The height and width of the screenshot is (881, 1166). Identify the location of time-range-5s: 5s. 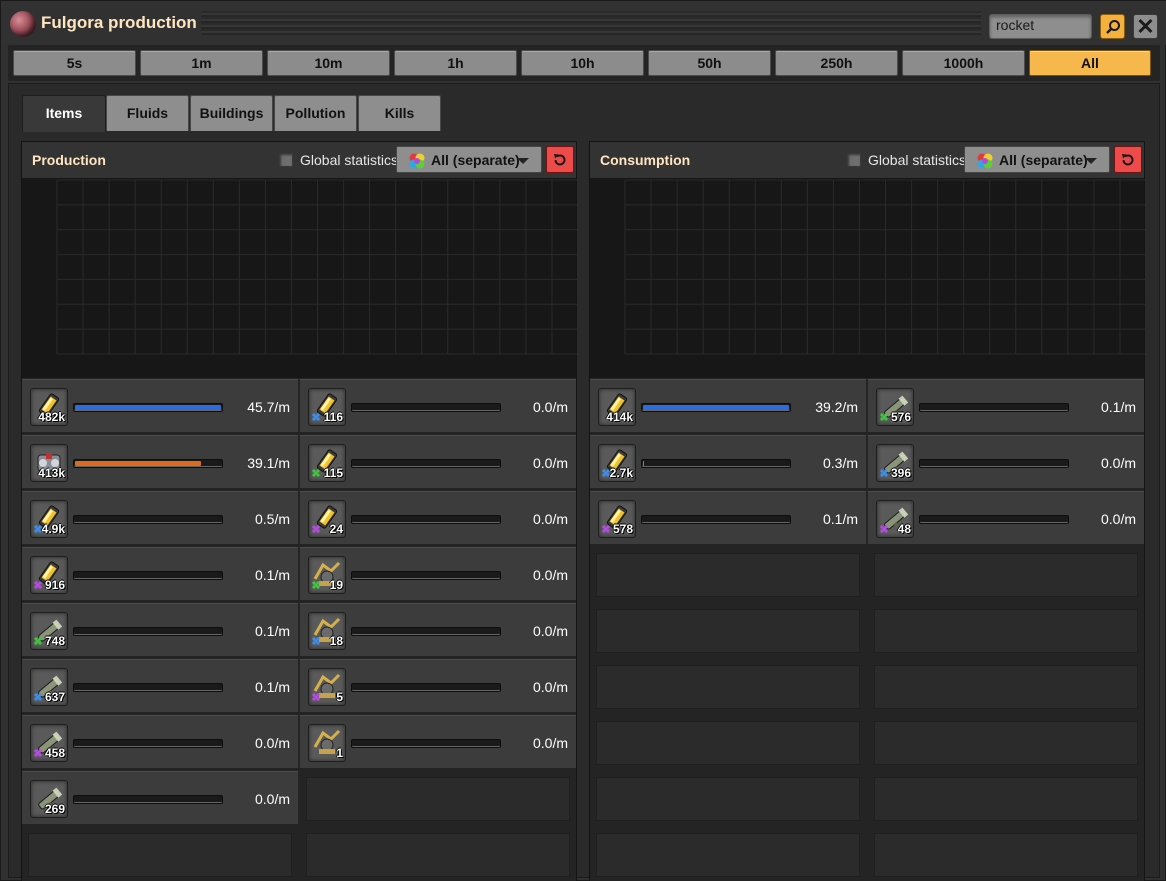
(74, 63).